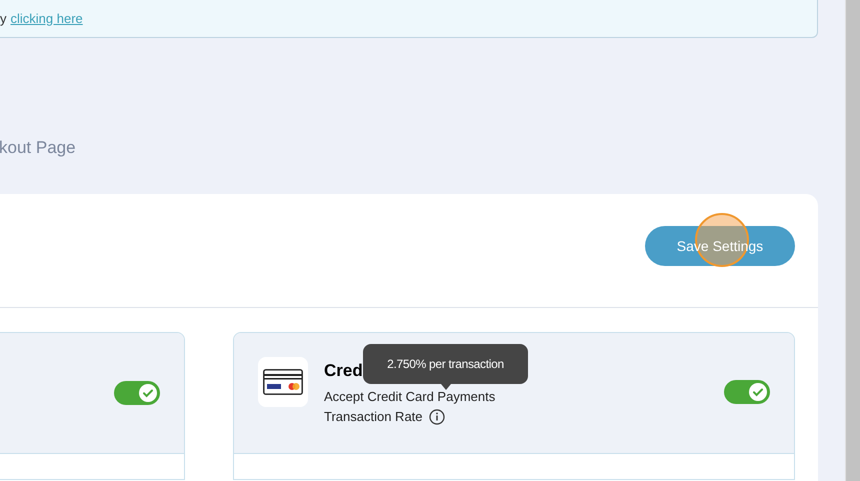 The width and height of the screenshot is (860, 481). I want to click on clicking-here-link: clicking here, so click(46, 18).